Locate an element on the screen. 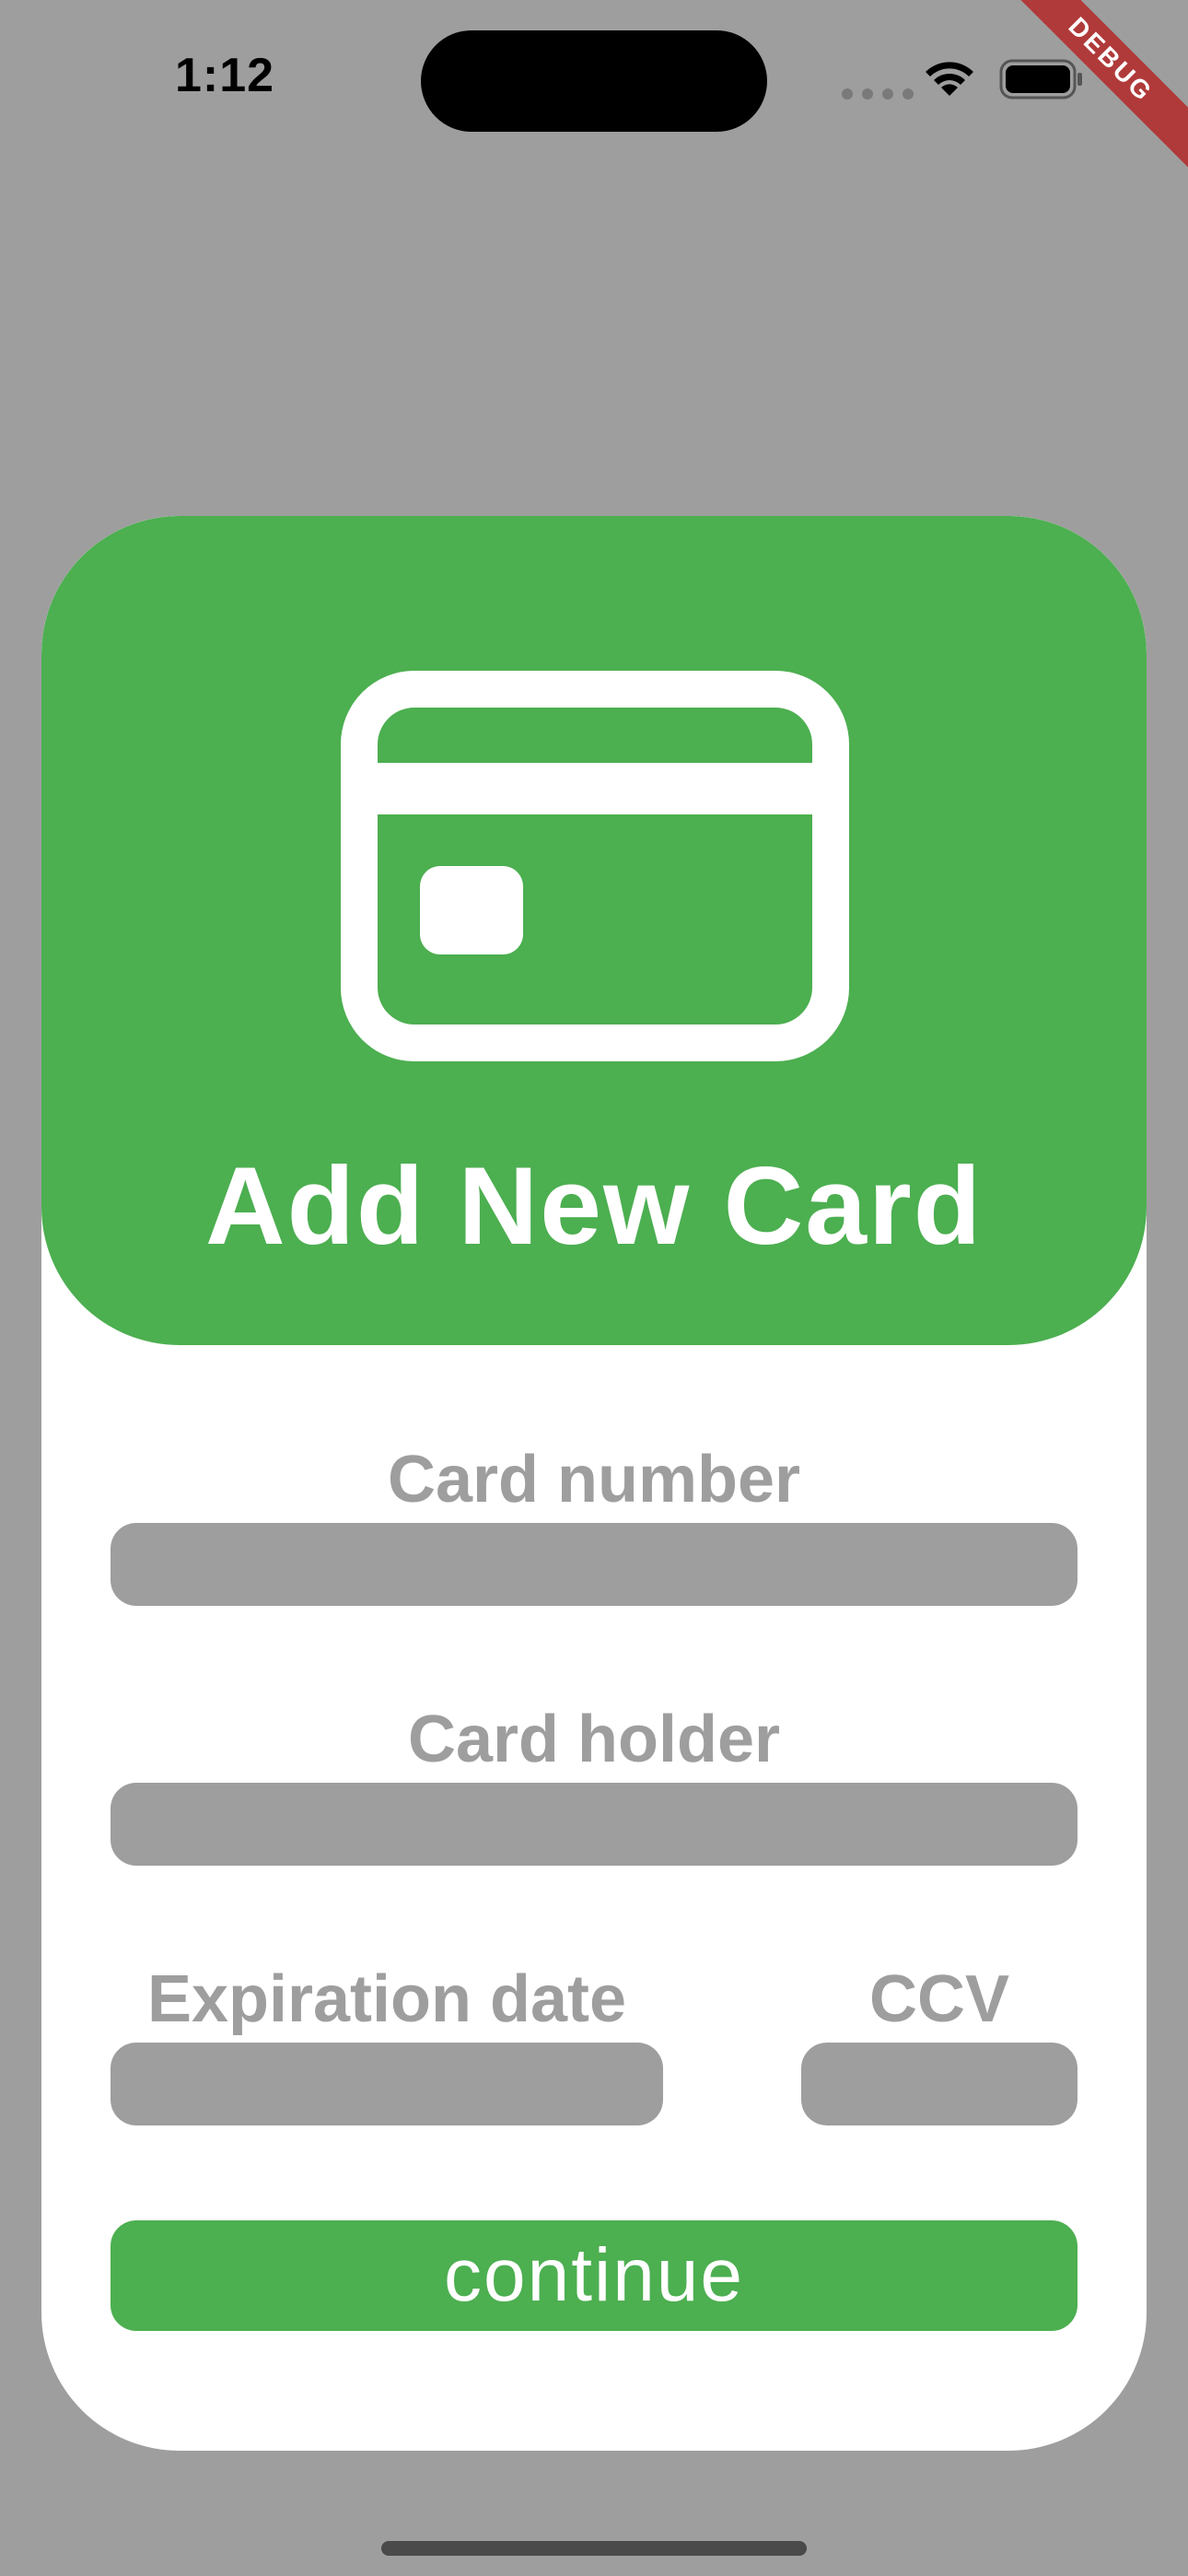 This screenshot has height=2576, width=1188. dynamic-island is located at coordinates (594, 81).